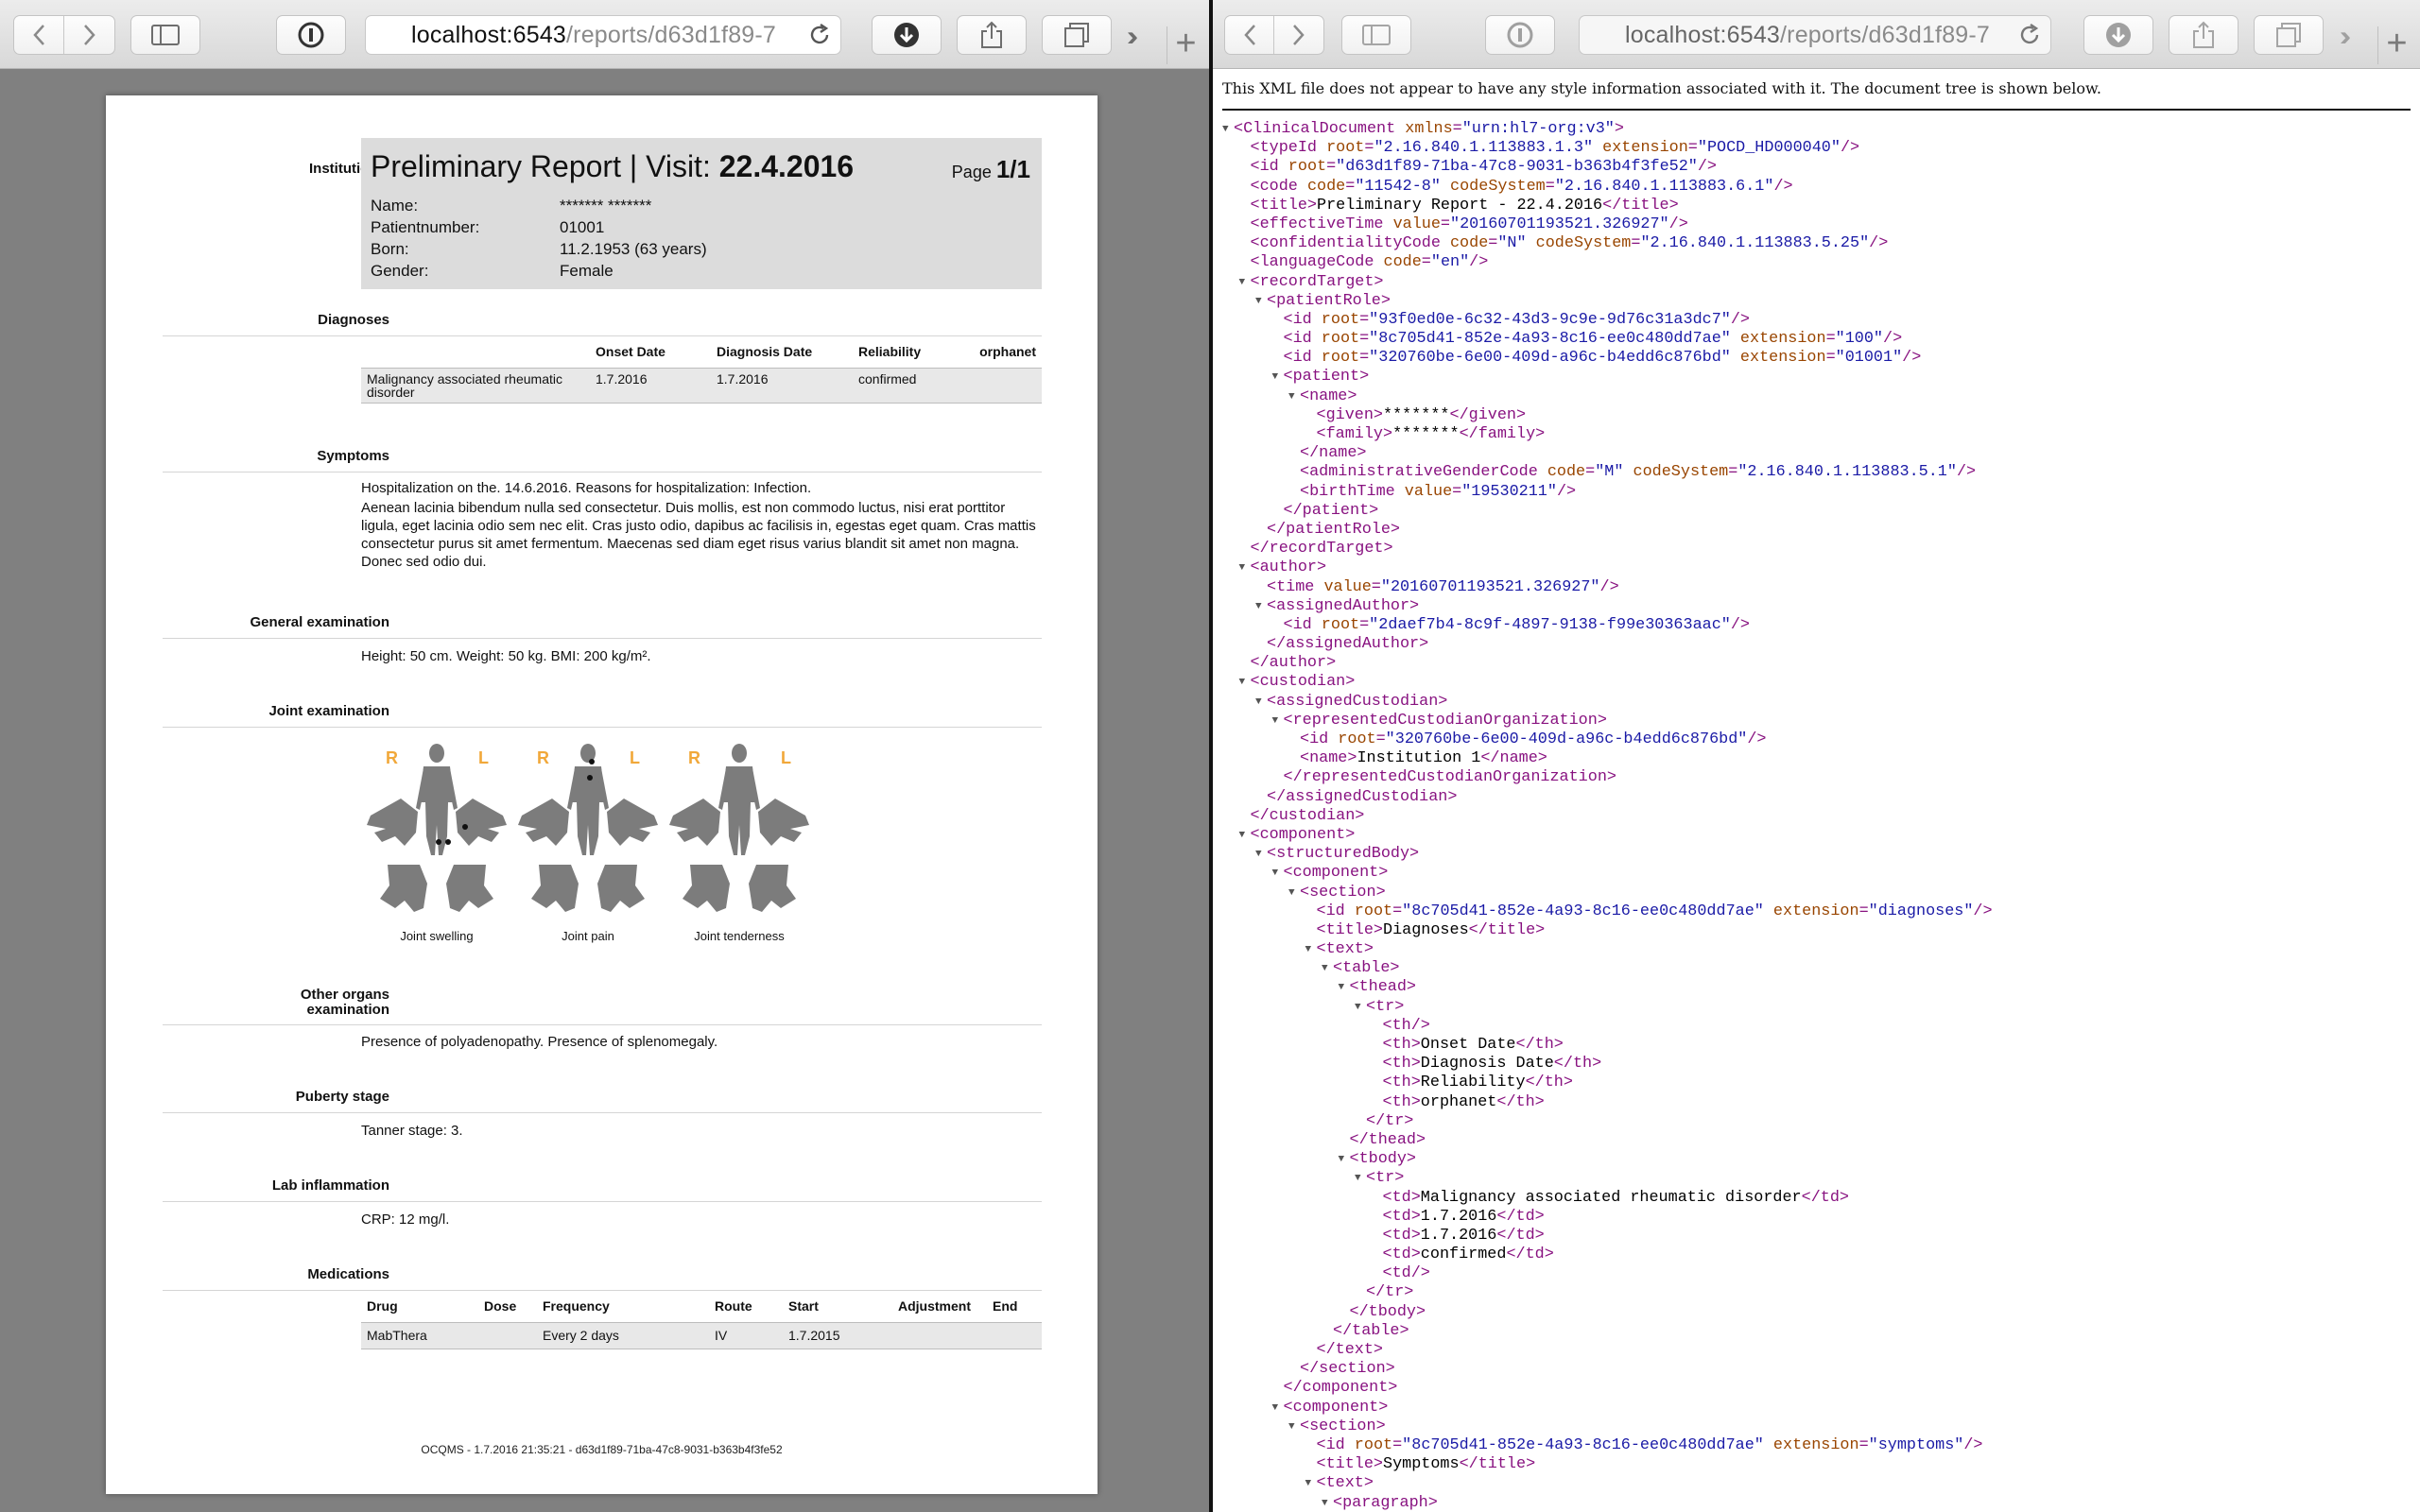 This screenshot has height=1512, width=2420. What do you see at coordinates (1429, 129) in the screenshot?
I see `xml-token: xmlns` at bounding box center [1429, 129].